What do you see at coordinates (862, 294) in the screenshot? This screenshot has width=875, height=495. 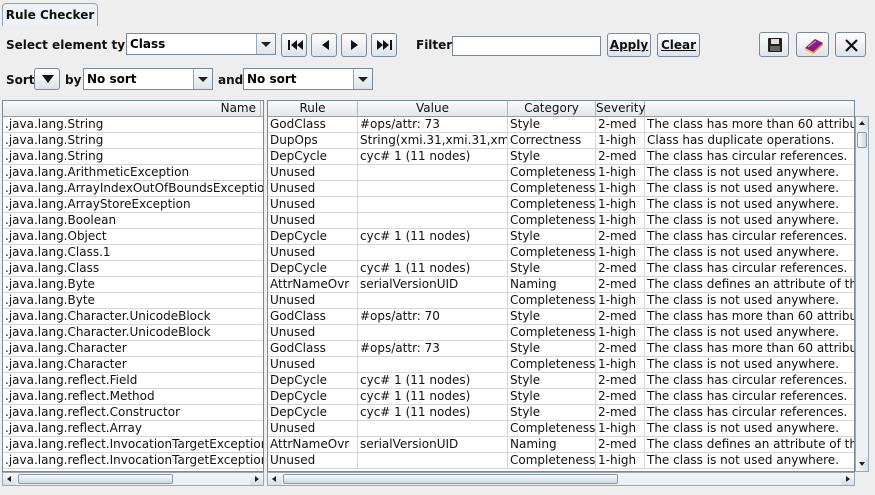 I see `results-table-vertical-scrollbar` at bounding box center [862, 294].